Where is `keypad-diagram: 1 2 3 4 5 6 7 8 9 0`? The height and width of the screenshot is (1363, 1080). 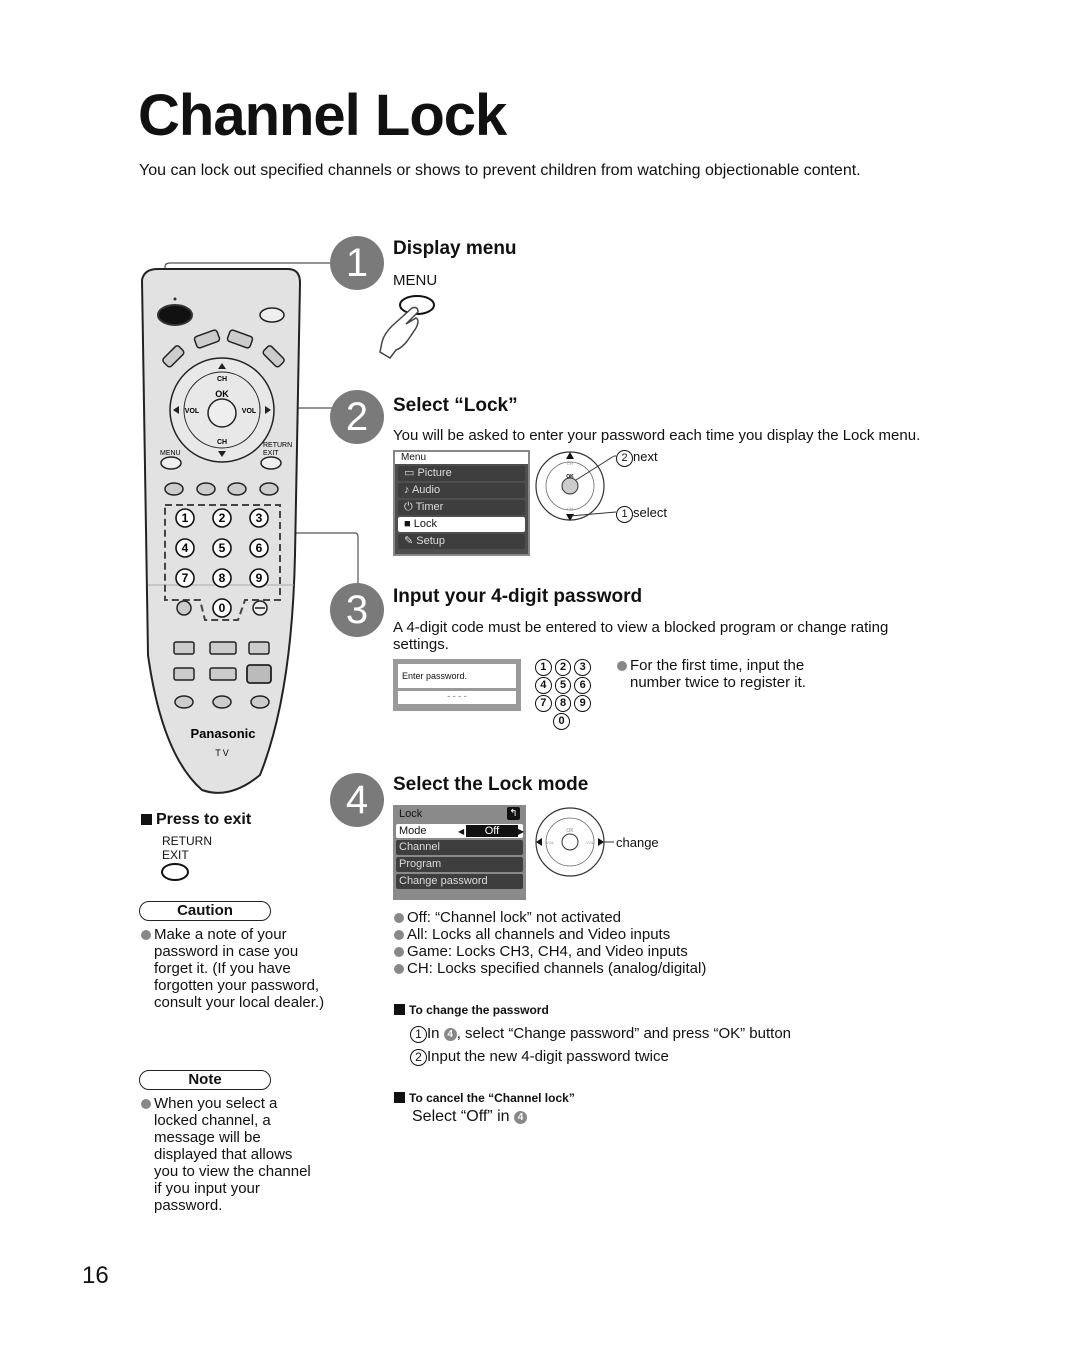 keypad-diagram: 1 2 3 4 5 6 7 8 9 0 is located at coordinates (563, 694).